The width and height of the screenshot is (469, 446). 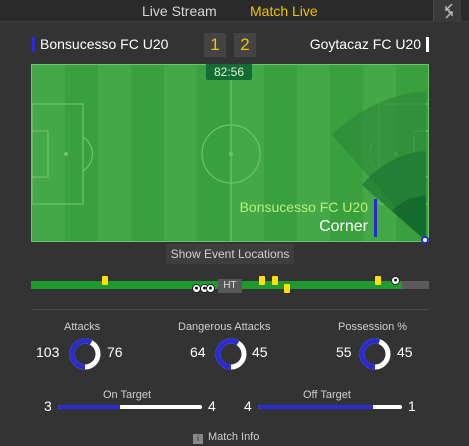 What do you see at coordinates (327, 395) in the screenshot?
I see `off-target-label: Off Target` at bounding box center [327, 395].